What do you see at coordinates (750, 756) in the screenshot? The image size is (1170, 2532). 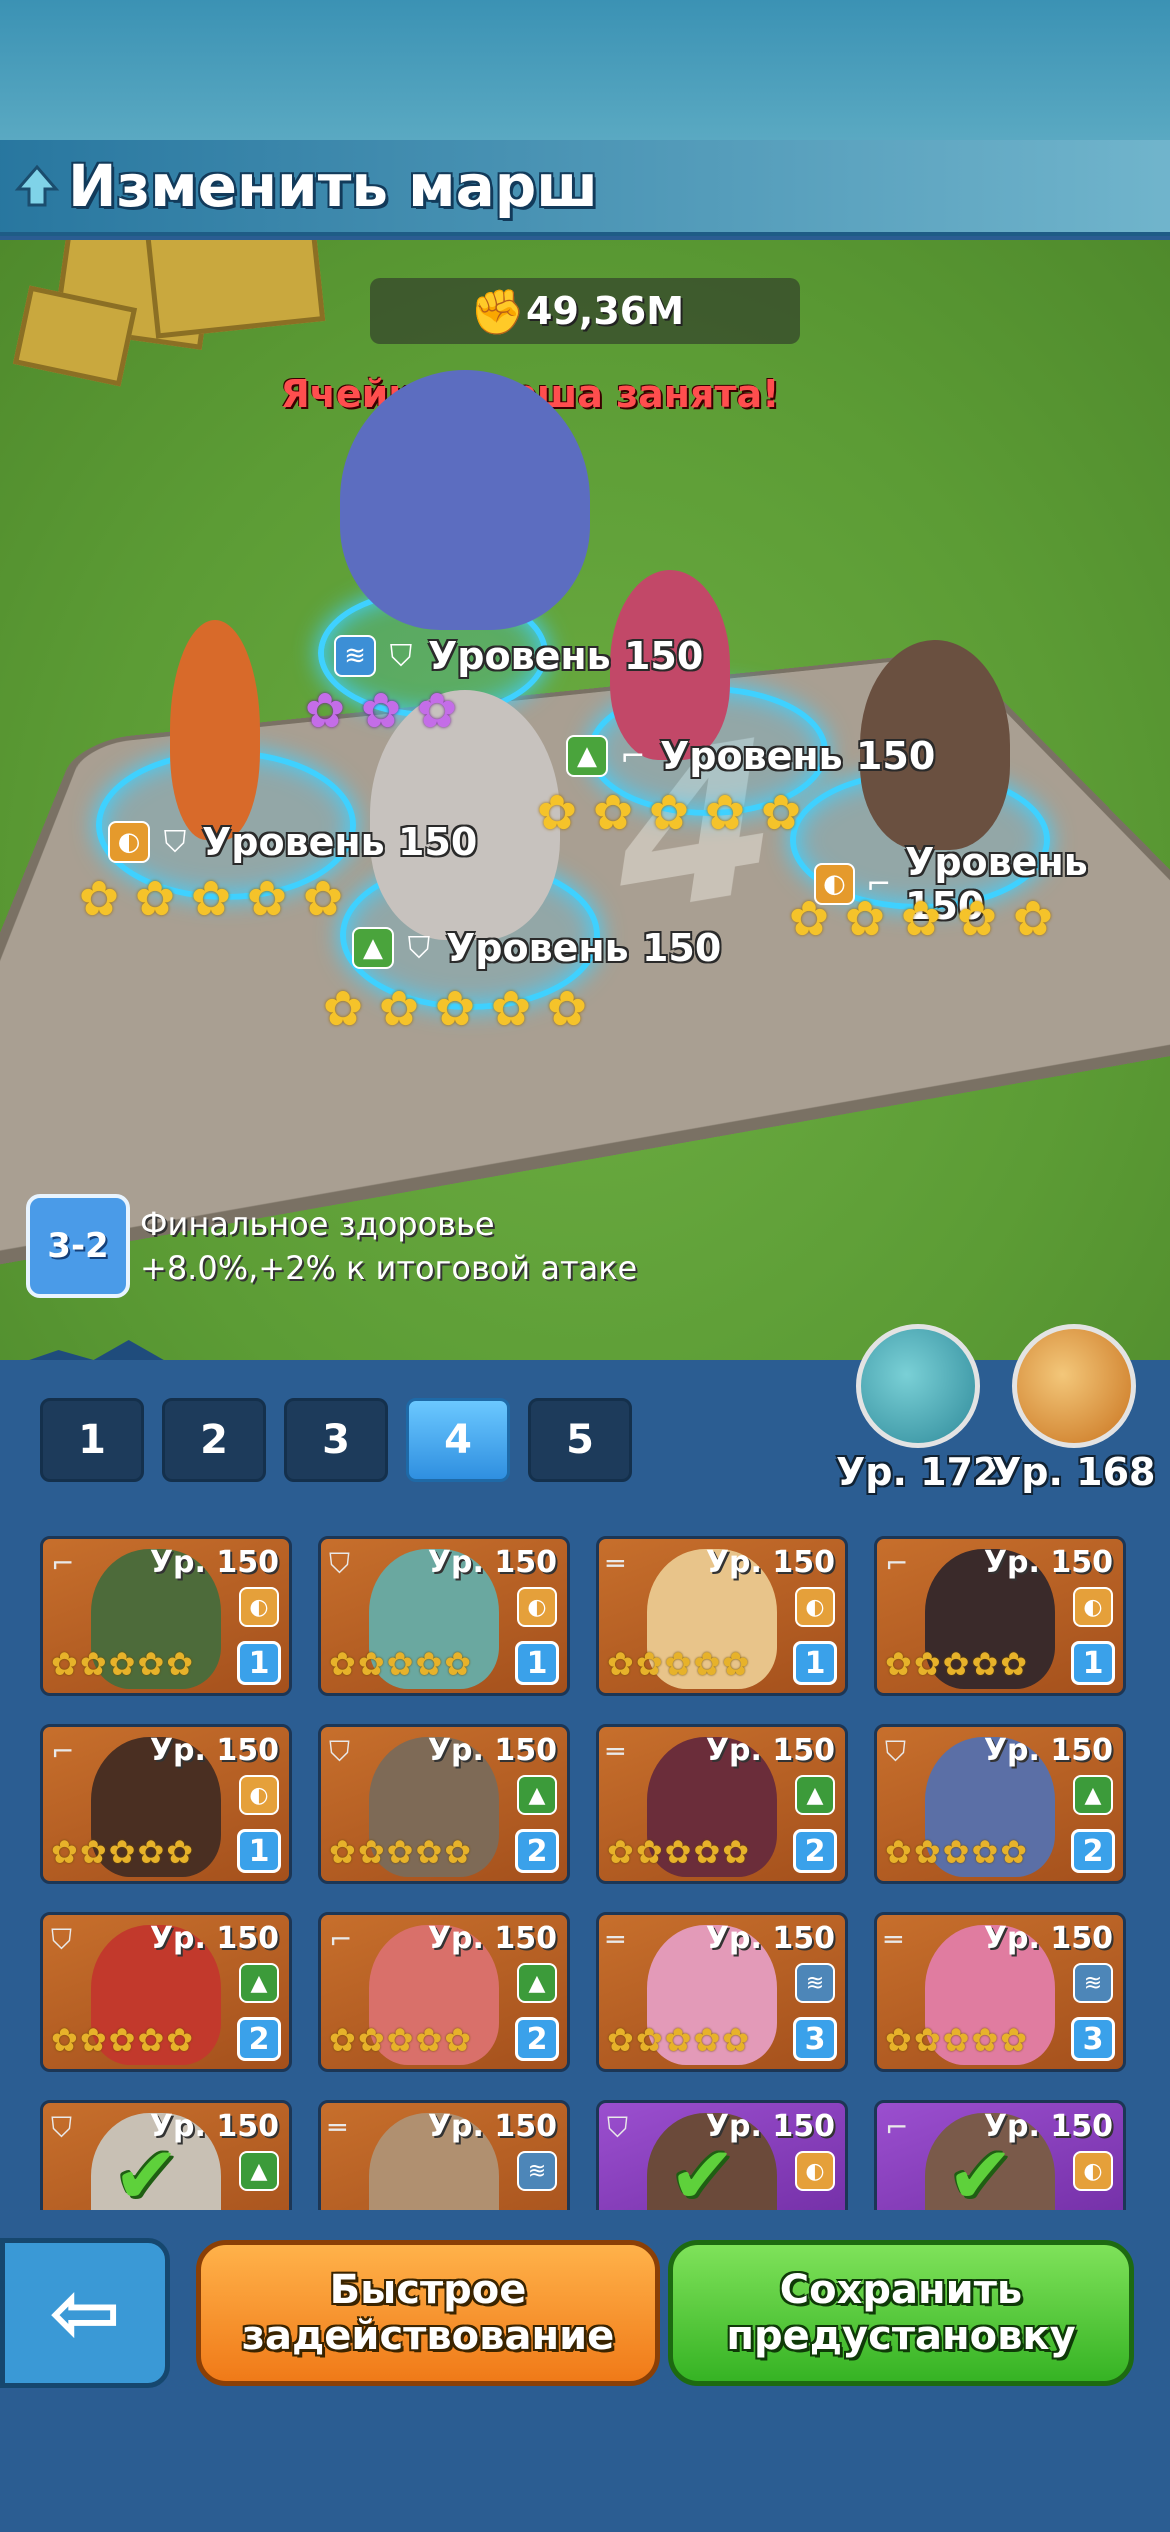 I see `hero-level-label: ▲ ⌐ Уровень 150` at bounding box center [750, 756].